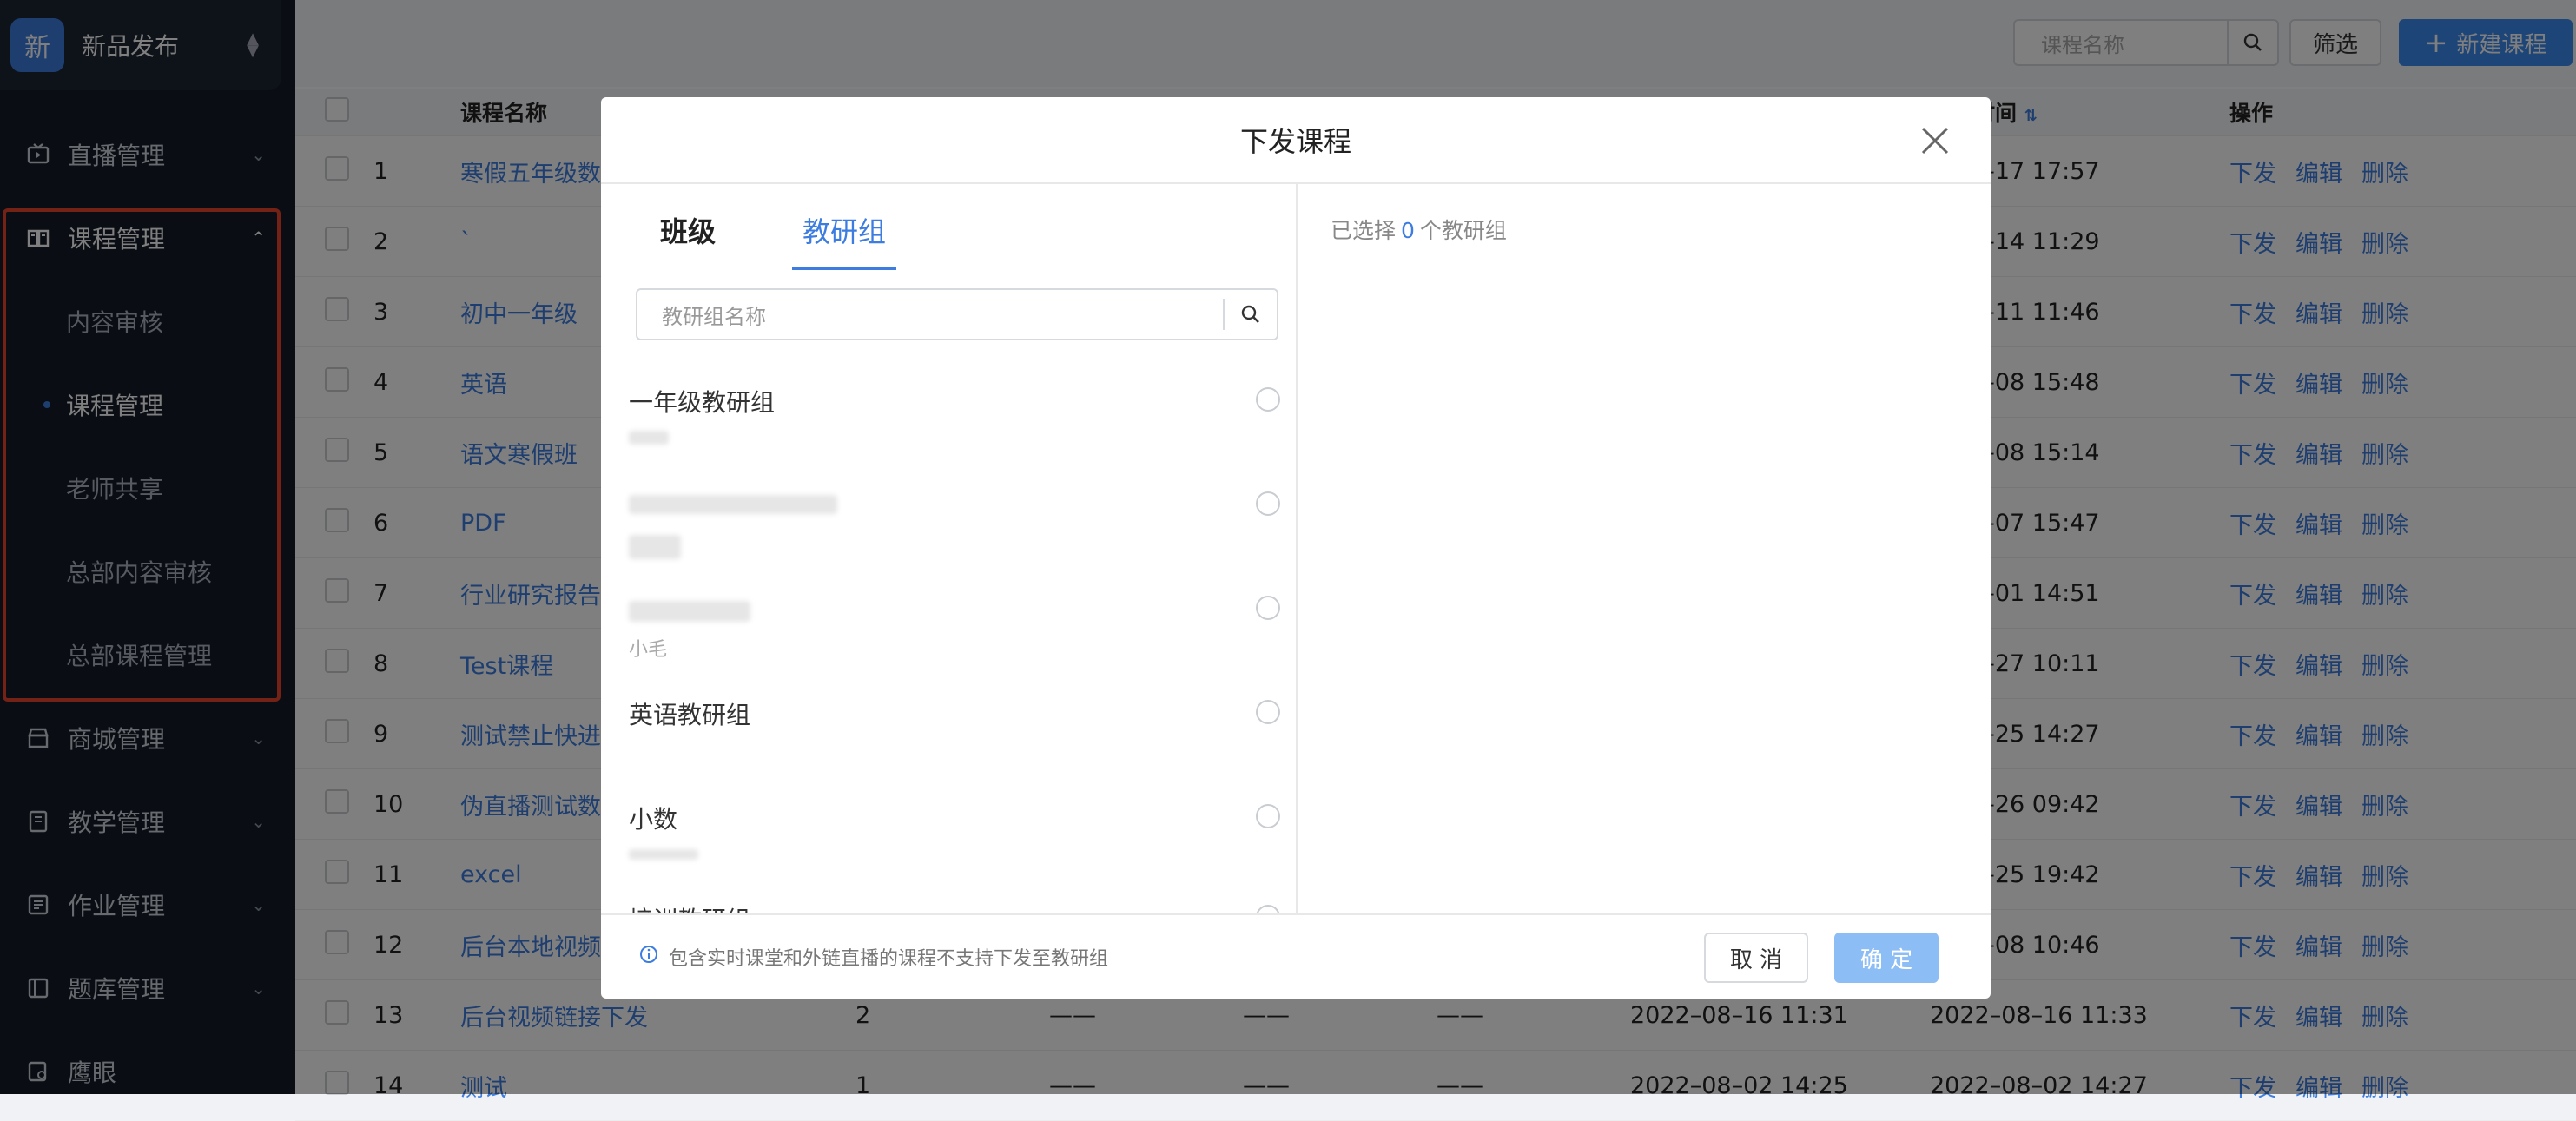 The image size is (2576, 1121). I want to click on confirm-button: 确 定, so click(1887, 958).